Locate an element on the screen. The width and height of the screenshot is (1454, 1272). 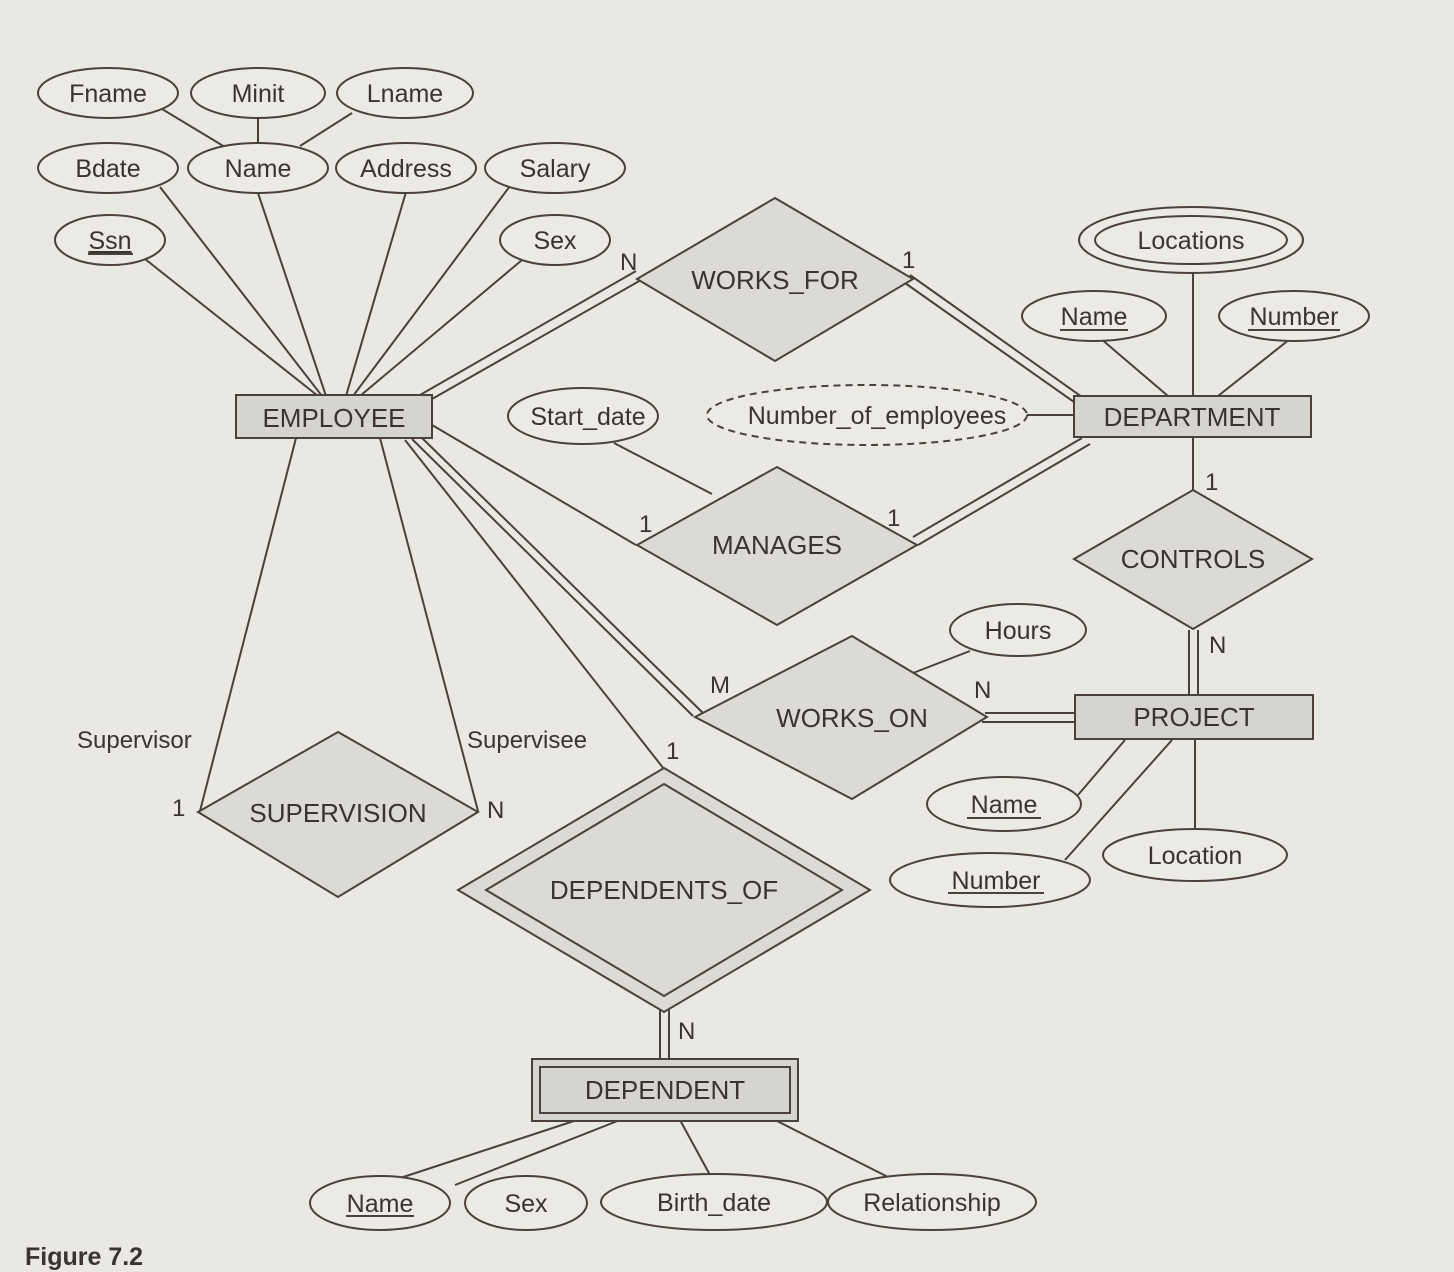
relationship-controls: CONTROLS is located at coordinates (1193, 559).